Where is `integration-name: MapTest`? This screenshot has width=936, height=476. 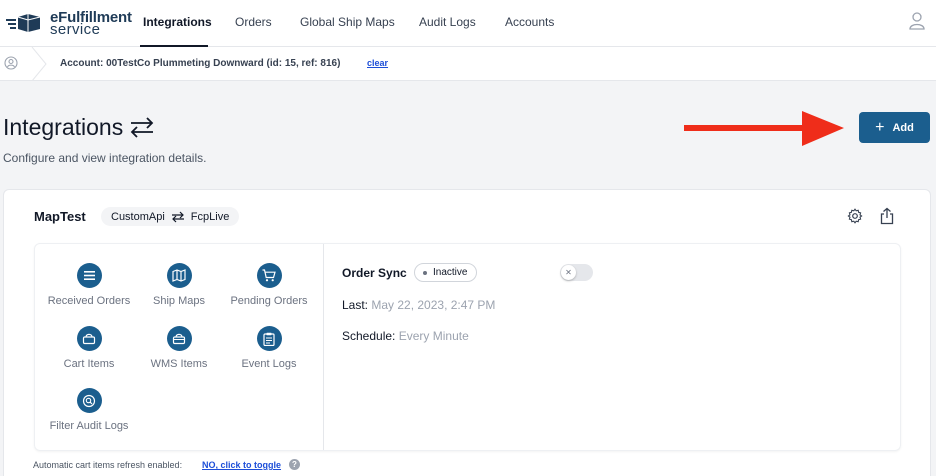 integration-name: MapTest is located at coordinates (60, 216).